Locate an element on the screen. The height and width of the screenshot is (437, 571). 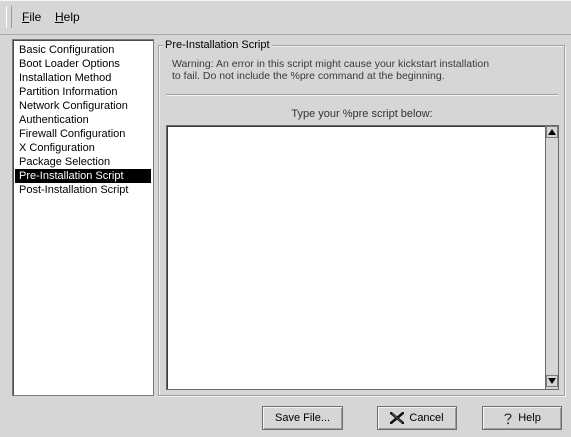
sidebar-item-package-selection: Package Selection is located at coordinates (83, 162).